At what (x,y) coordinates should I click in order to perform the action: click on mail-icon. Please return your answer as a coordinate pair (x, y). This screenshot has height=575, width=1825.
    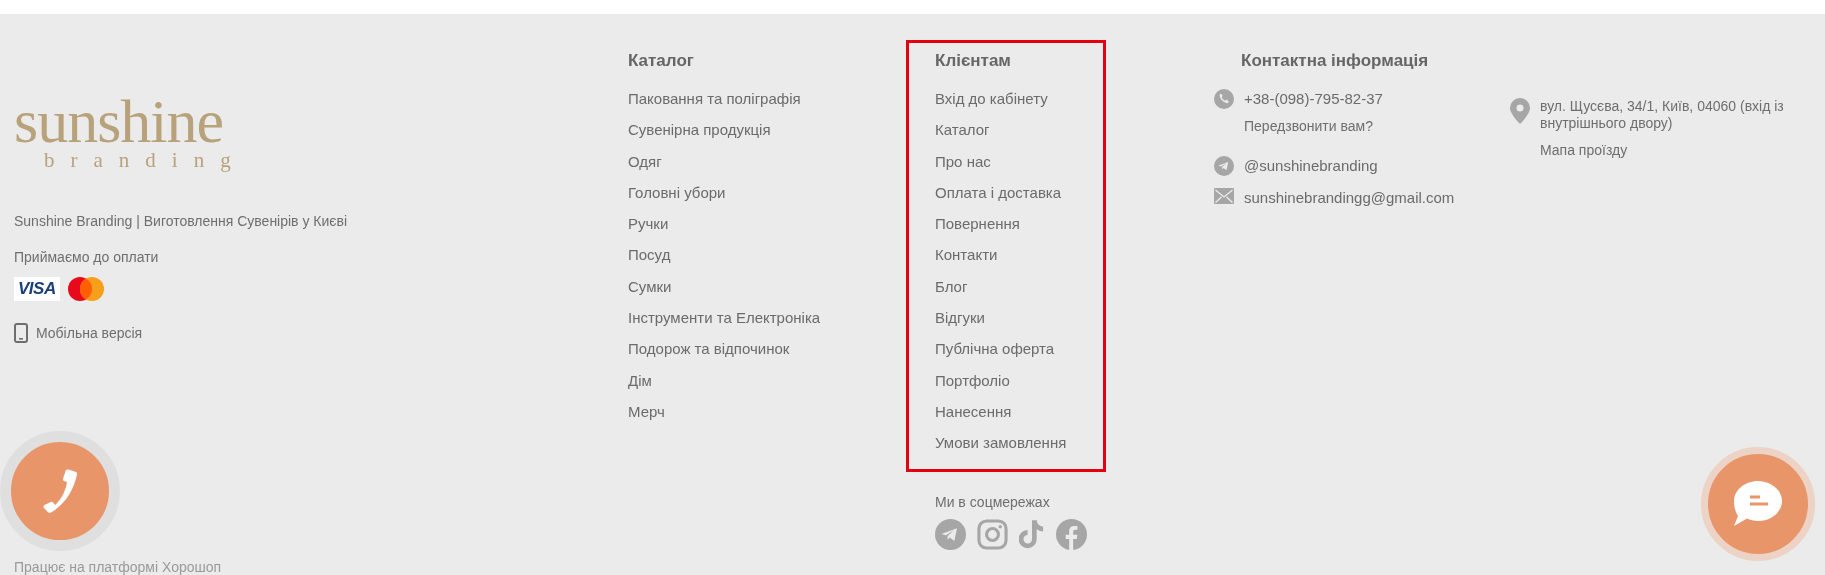
    Looking at the image, I should click on (1224, 196).